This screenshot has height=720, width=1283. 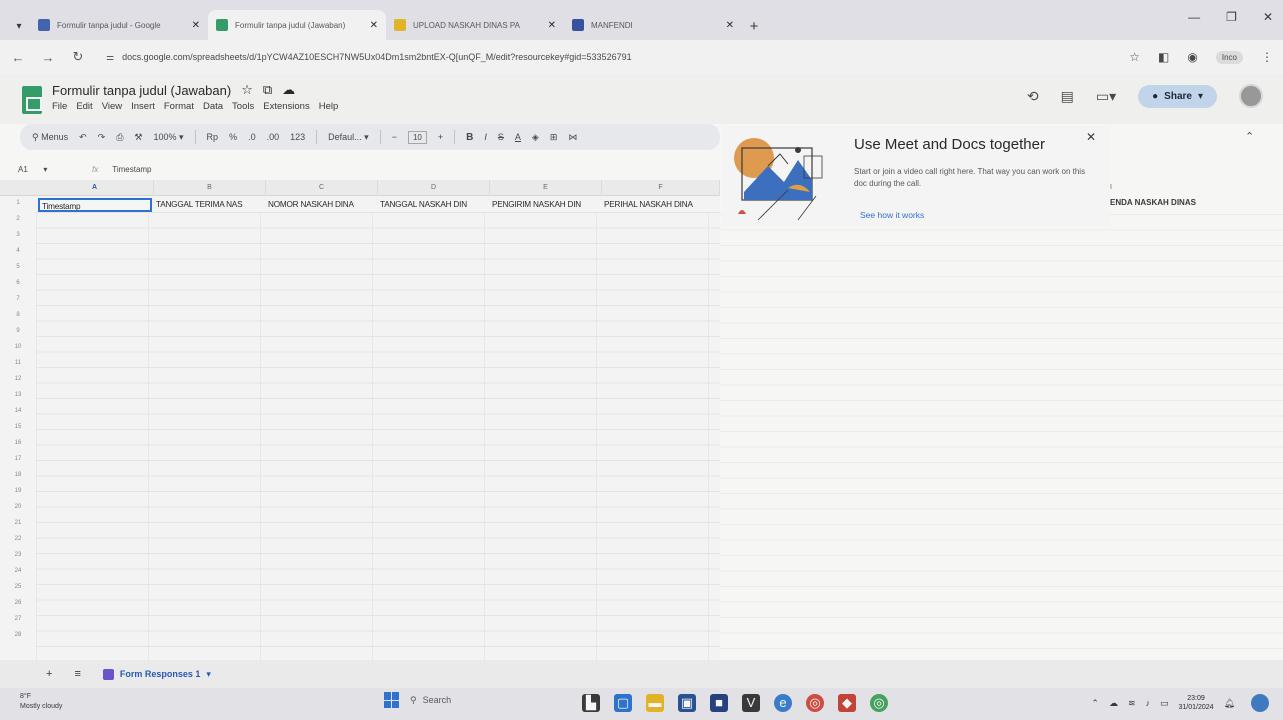 What do you see at coordinates (18, 475) in the screenshot?
I see `row-number: 18` at bounding box center [18, 475].